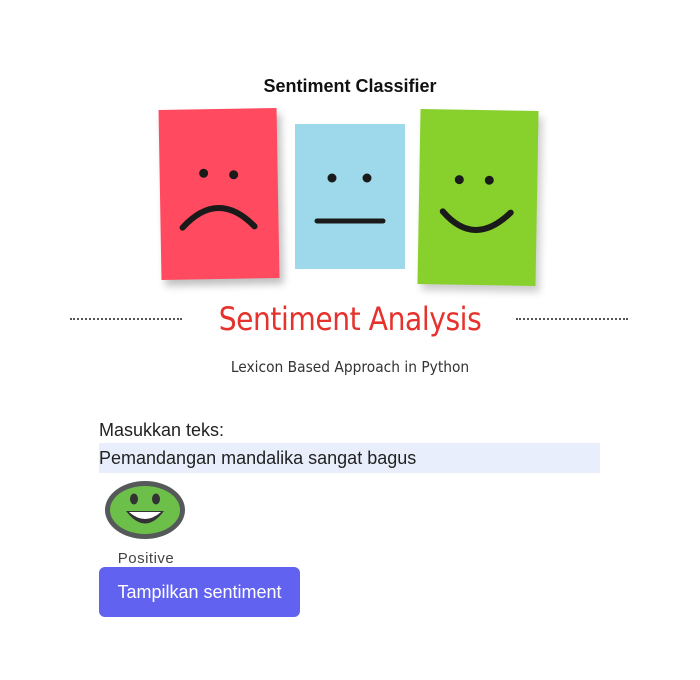  I want to click on text-input-label: Masukkan teks:, so click(162, 430).